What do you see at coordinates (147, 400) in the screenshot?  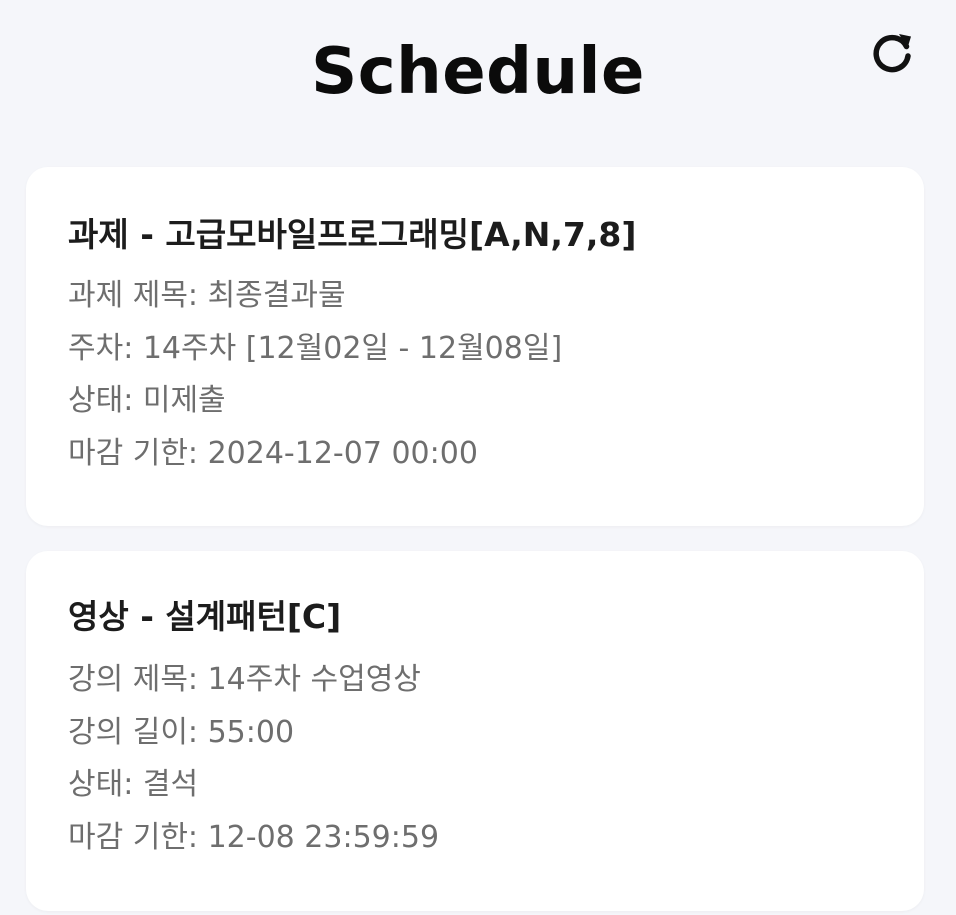 I see `status-line: 상태: 미제출` at bounding box center [147, 400].